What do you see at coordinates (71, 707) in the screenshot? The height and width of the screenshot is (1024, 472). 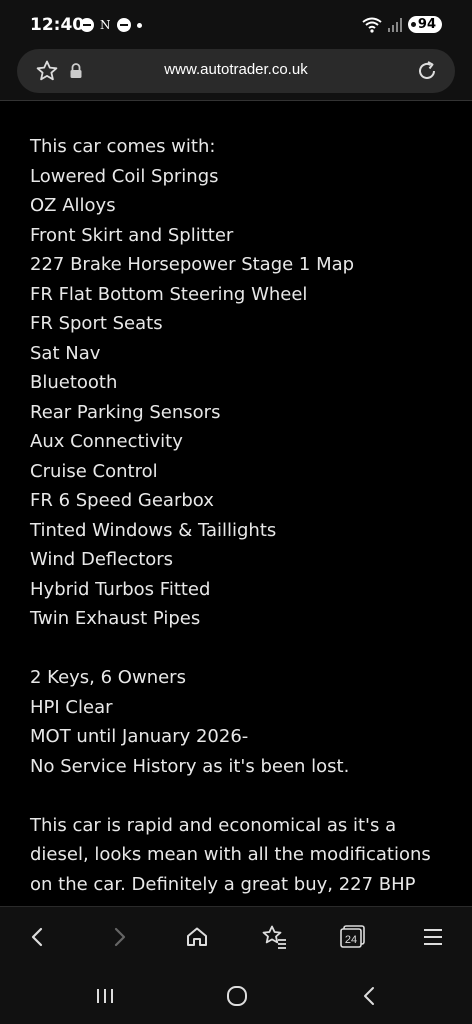 I see `detail-item: HPI Clear` at bounding box center [71, 707].